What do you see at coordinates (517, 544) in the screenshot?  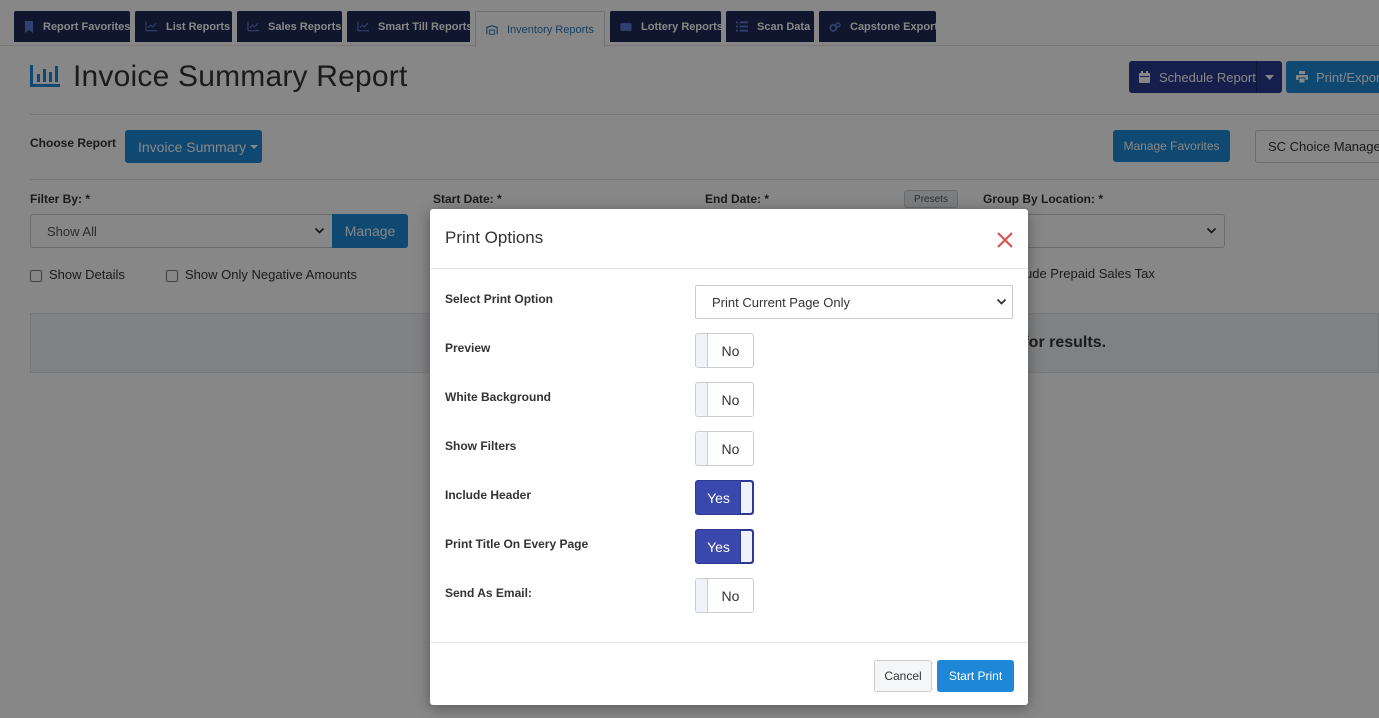 I see `print-title-every-page-label: Print Title On Every Page` at bounding box center [517, 544].